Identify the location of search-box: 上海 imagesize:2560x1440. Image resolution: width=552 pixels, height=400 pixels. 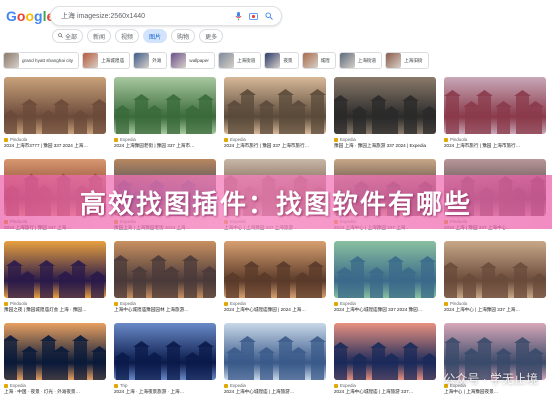
(166, 16).